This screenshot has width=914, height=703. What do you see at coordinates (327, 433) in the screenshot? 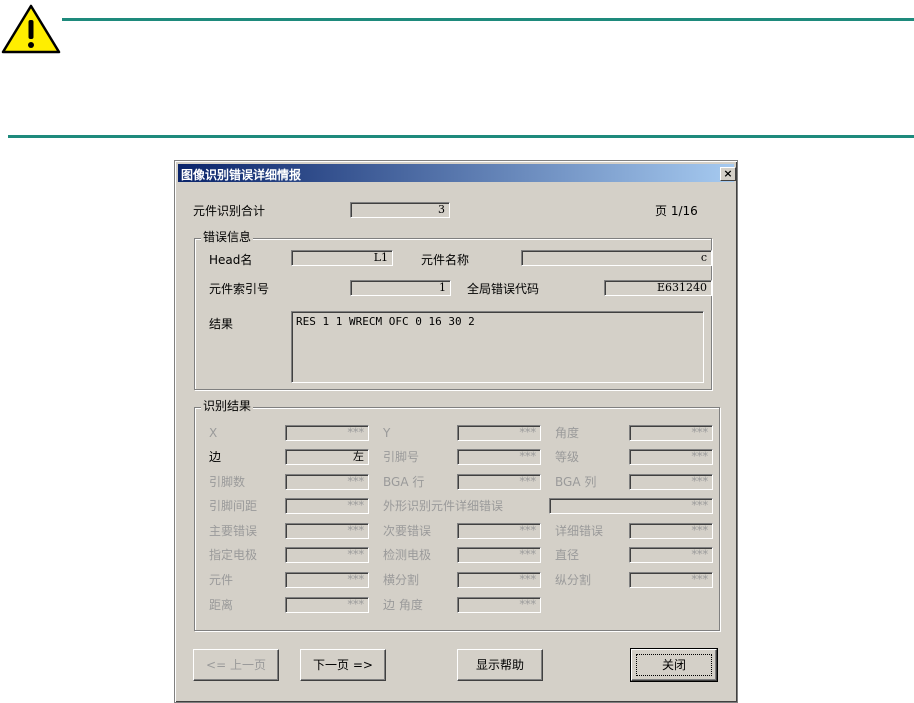
I see `x-field: ***` at bounding box center [327, 433].